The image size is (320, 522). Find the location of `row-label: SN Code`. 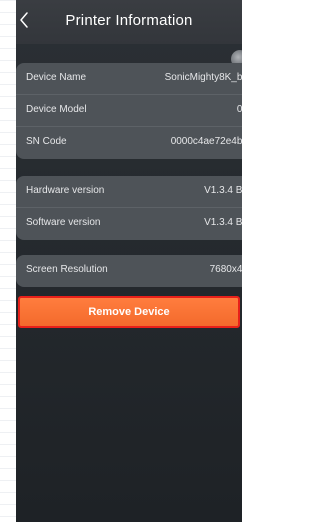

row-label: SN Code is located at coordinates (46, 141).